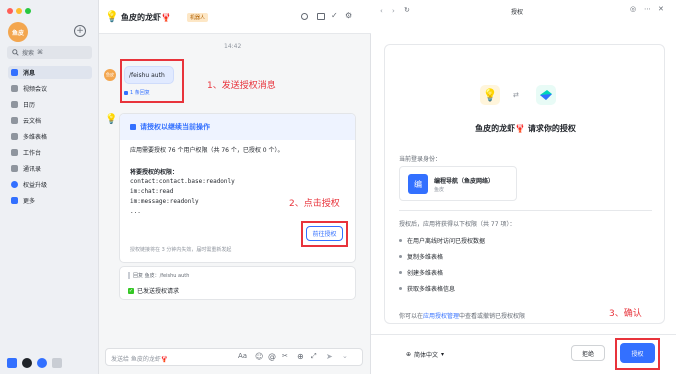  Describe the element at coordinates (242, 356) in the screenshot. I see `text-format-icon: Aa` at that location.